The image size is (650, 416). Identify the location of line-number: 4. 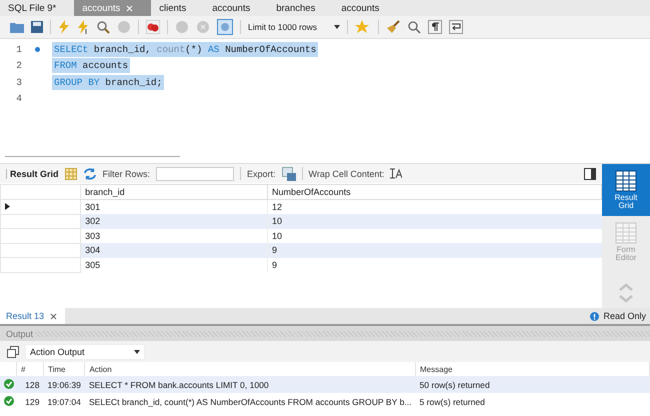
(18, 98).